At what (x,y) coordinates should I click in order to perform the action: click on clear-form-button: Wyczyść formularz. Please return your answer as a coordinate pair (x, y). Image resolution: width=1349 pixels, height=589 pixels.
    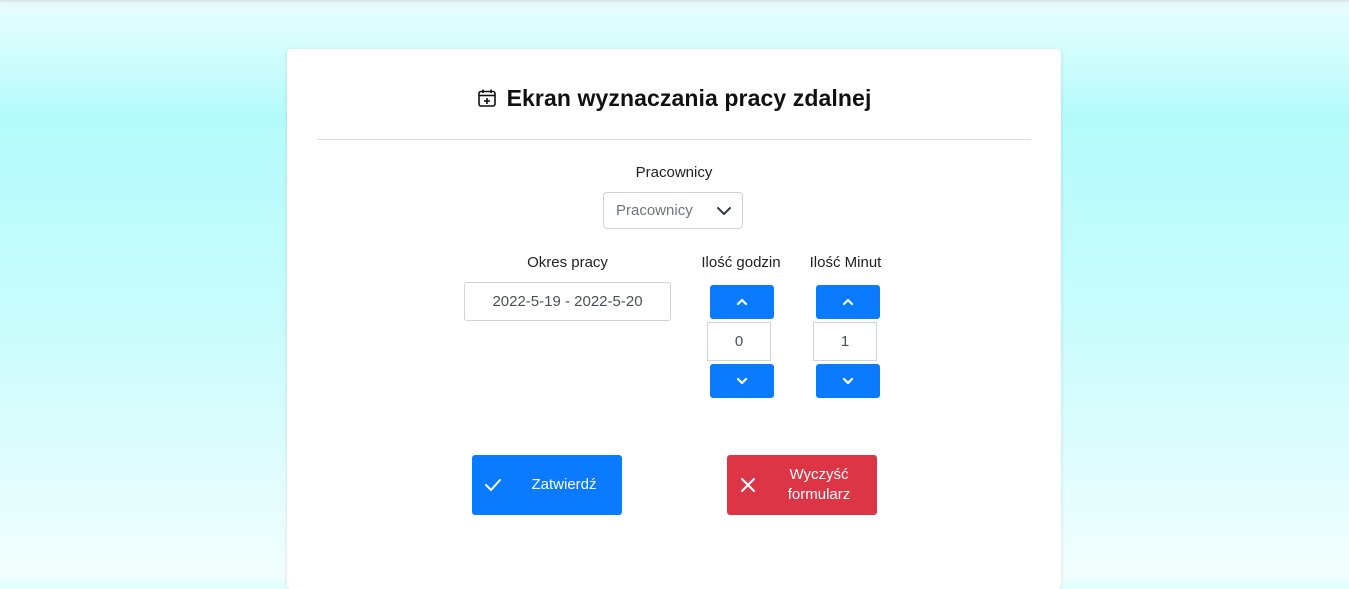
    Looking at the image, I should click on (802, 485).